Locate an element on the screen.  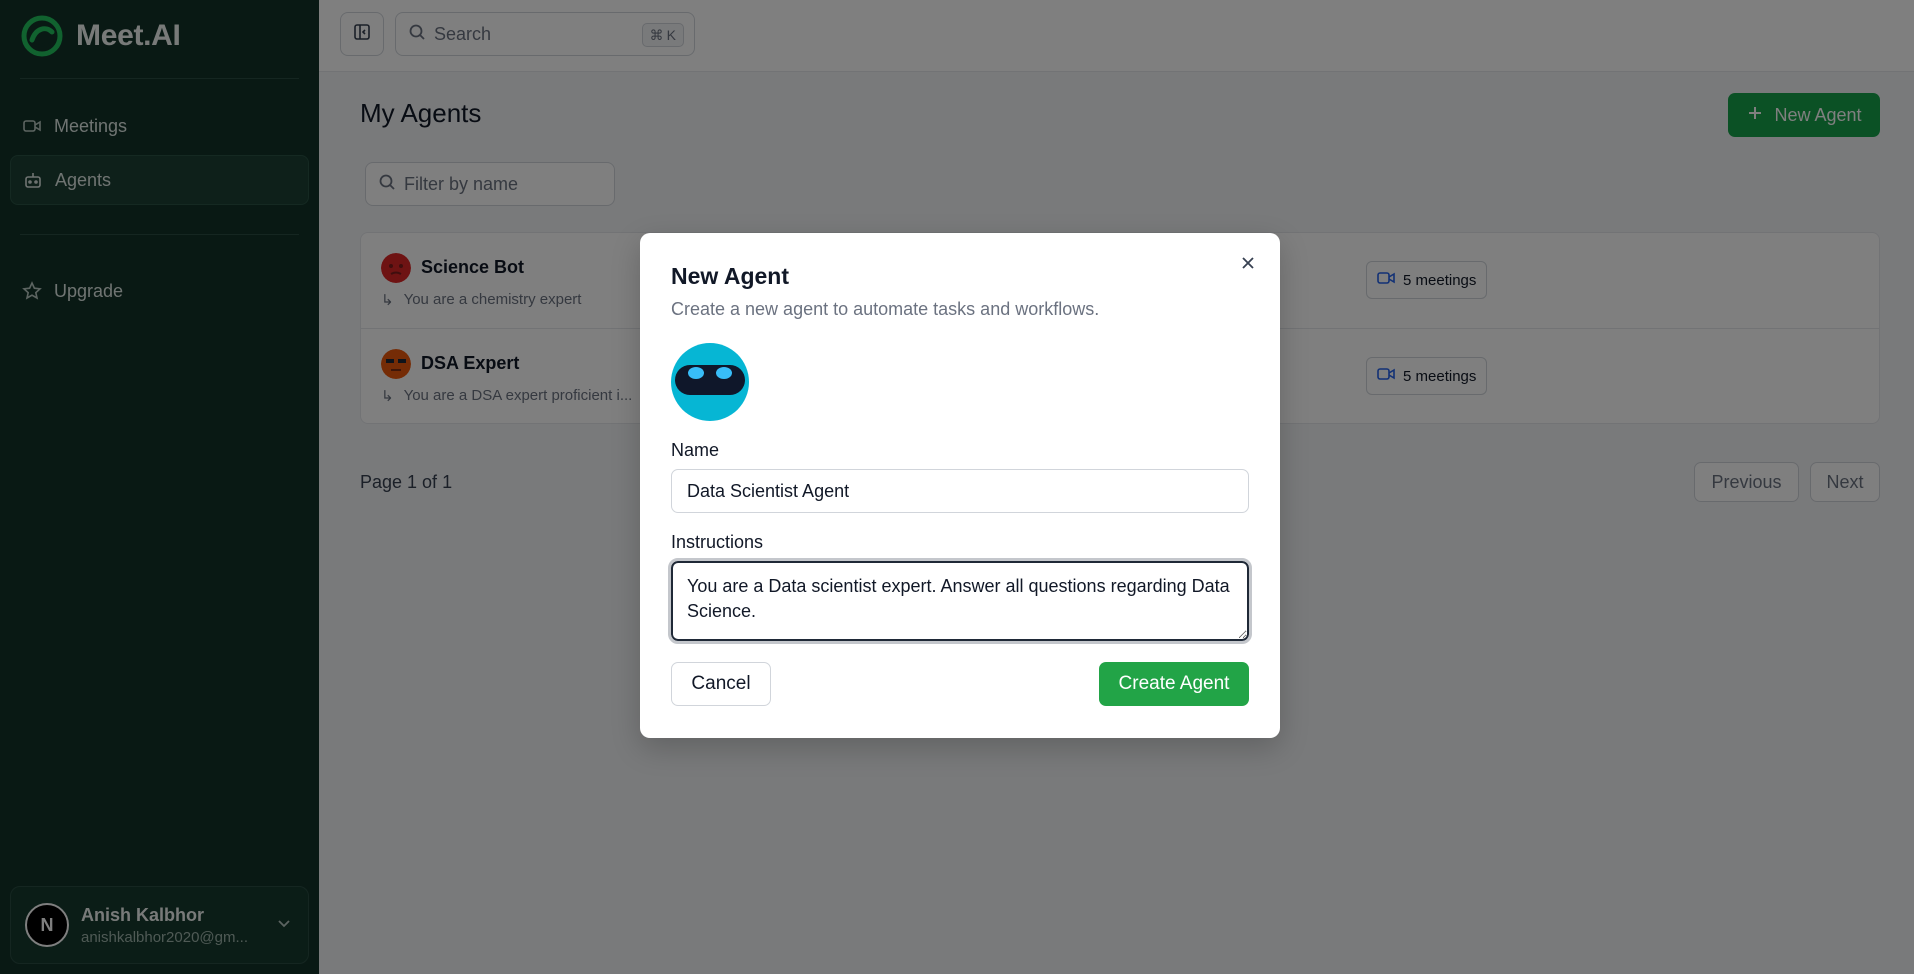
name-label: Name is located at coordinates (695, 450).